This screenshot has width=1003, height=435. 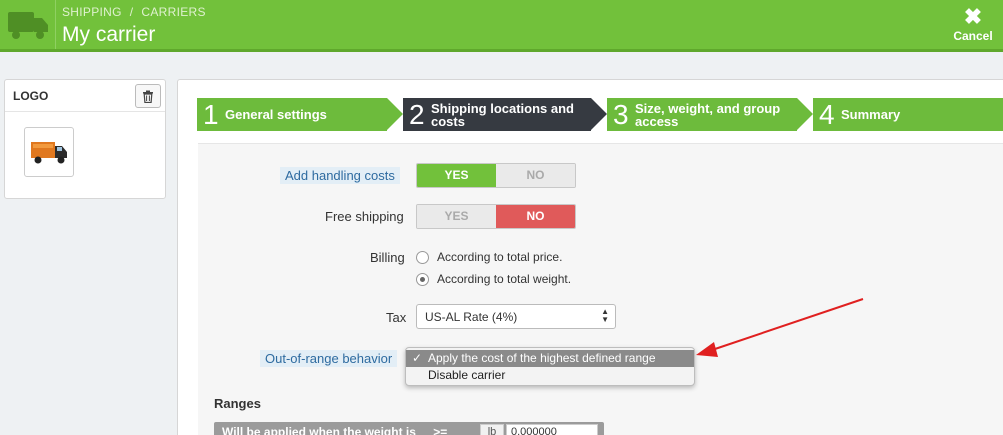 I want to click on handling-yes-option: YES, so click(x=456, y=175).